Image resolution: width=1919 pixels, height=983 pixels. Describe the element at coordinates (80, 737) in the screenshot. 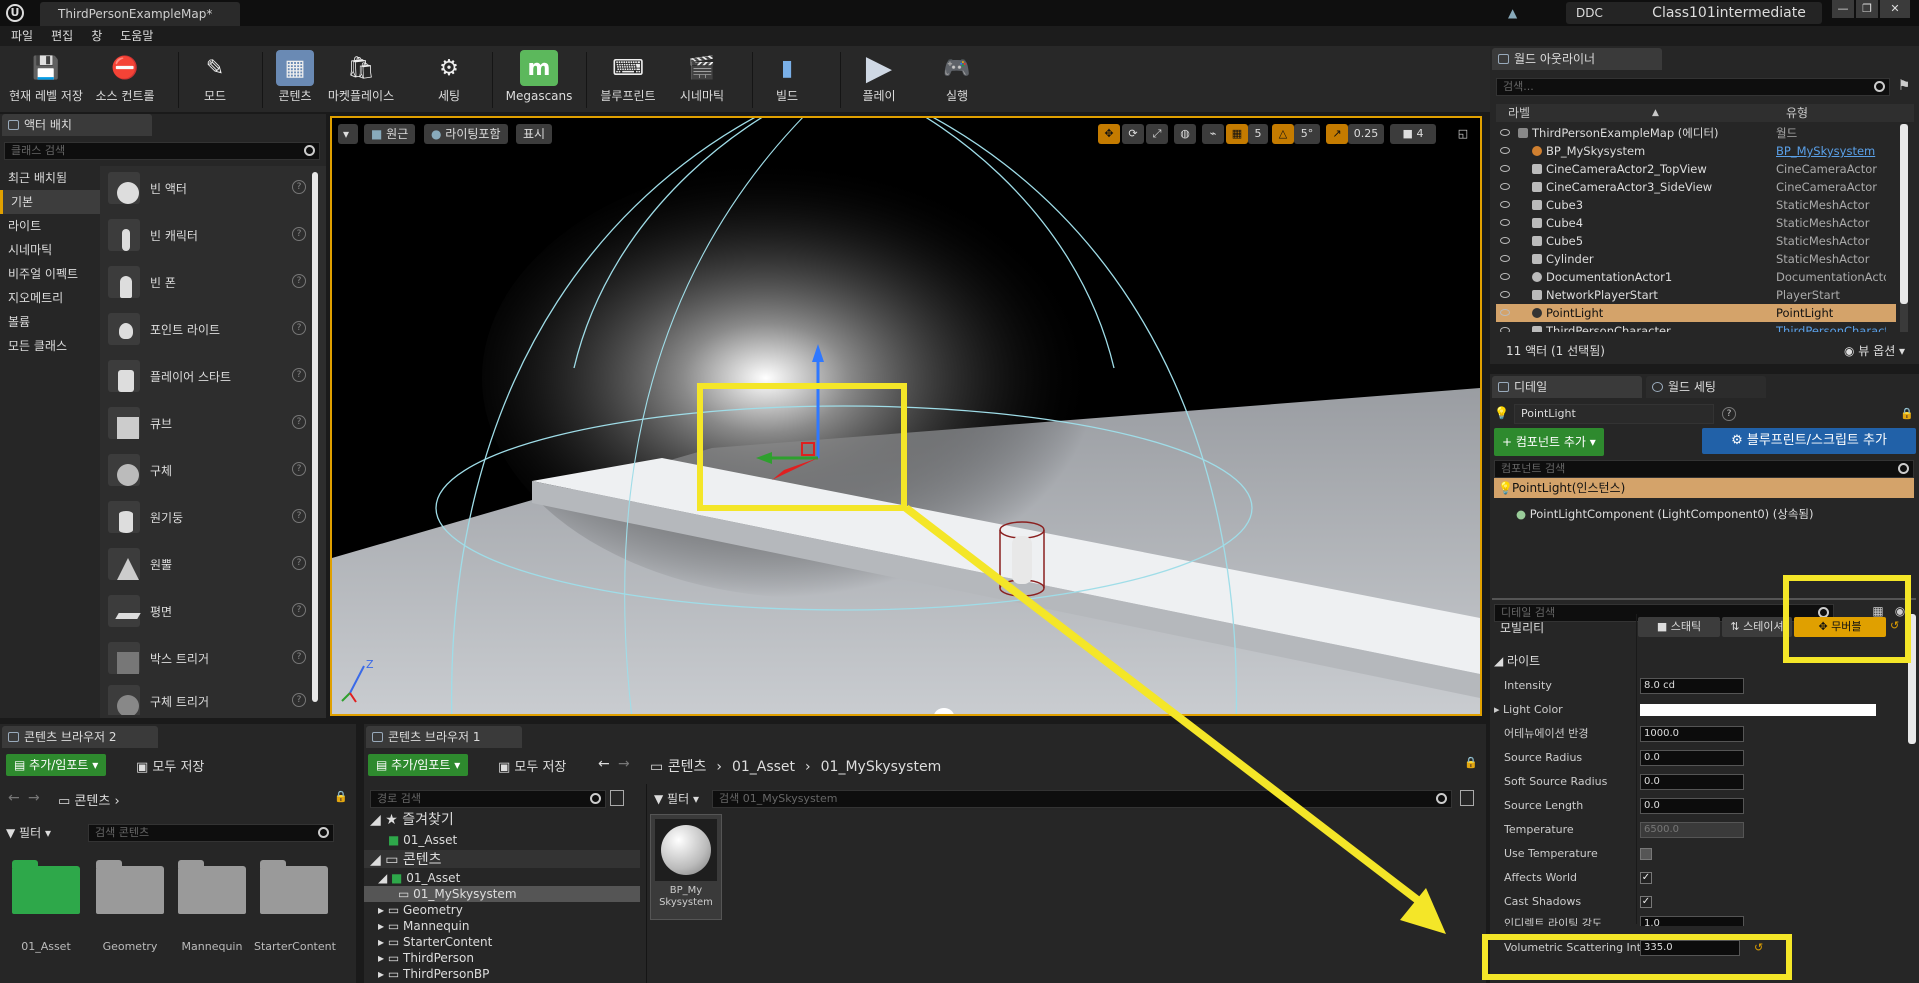

I see `content-browser-2-tab: 콘텐츠 브라우저 2` at that location.